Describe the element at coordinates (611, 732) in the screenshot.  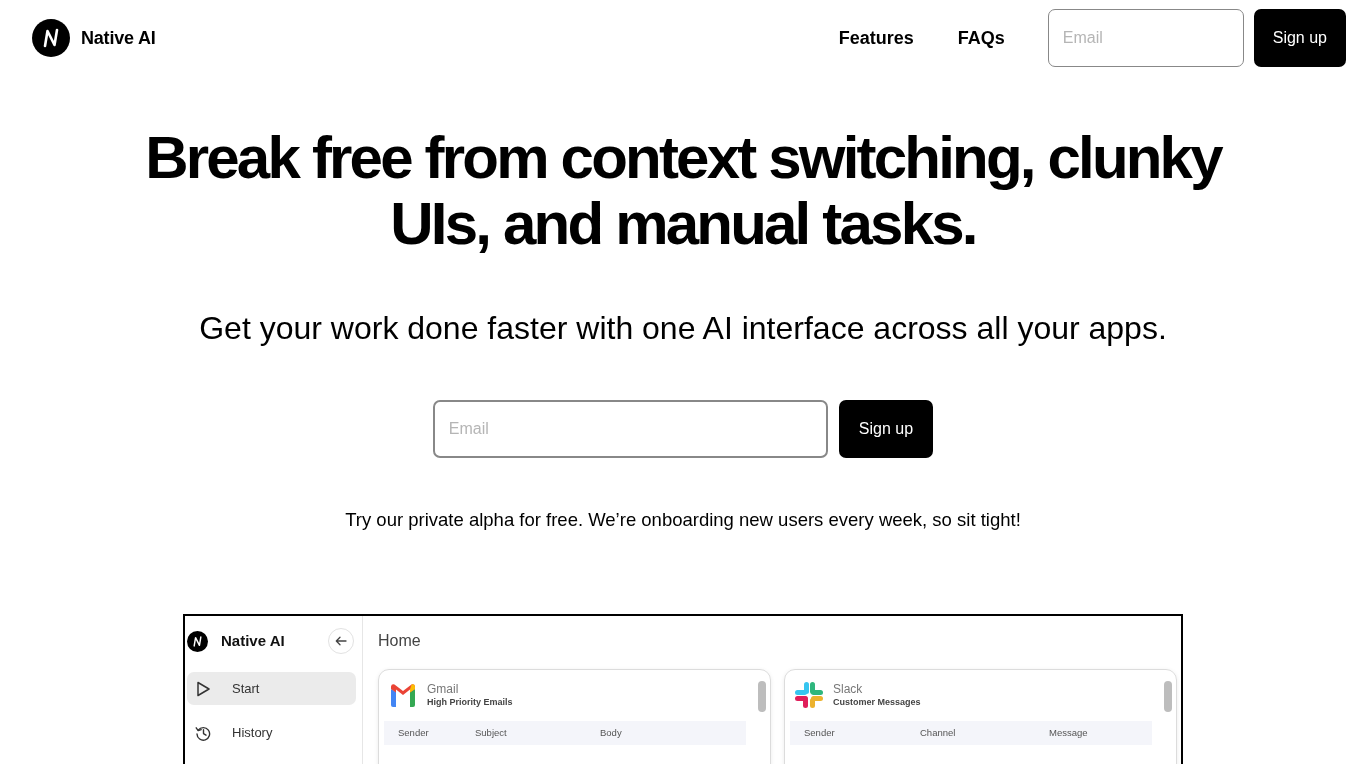
I see `column-header: Body` at that location.